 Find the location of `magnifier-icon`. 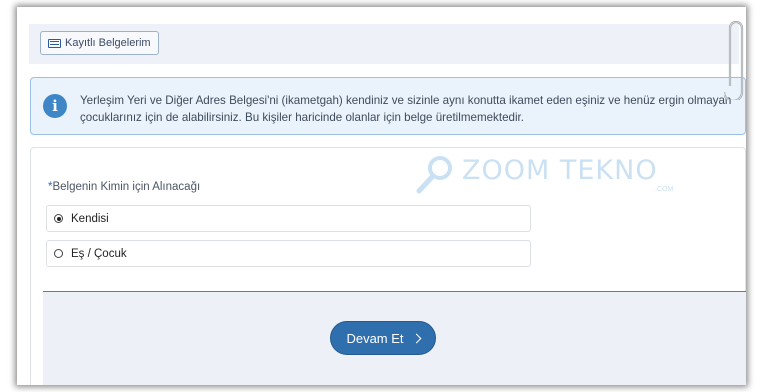

magnifier-icon is located at coordinates (434, 175).